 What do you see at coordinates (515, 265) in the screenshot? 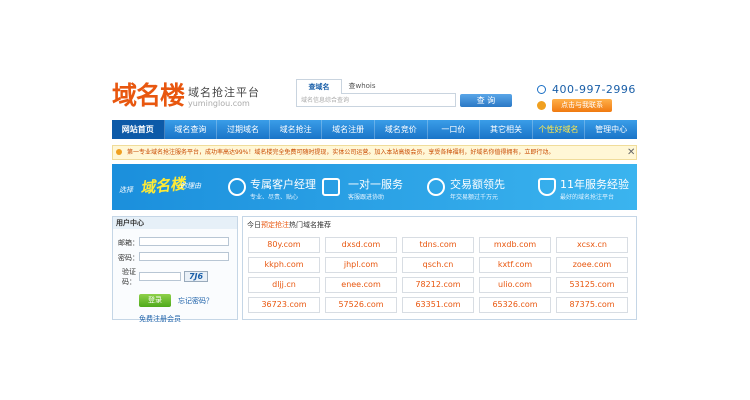
I see `domain-item: kxtf.com` at bounding box center [515, 265].